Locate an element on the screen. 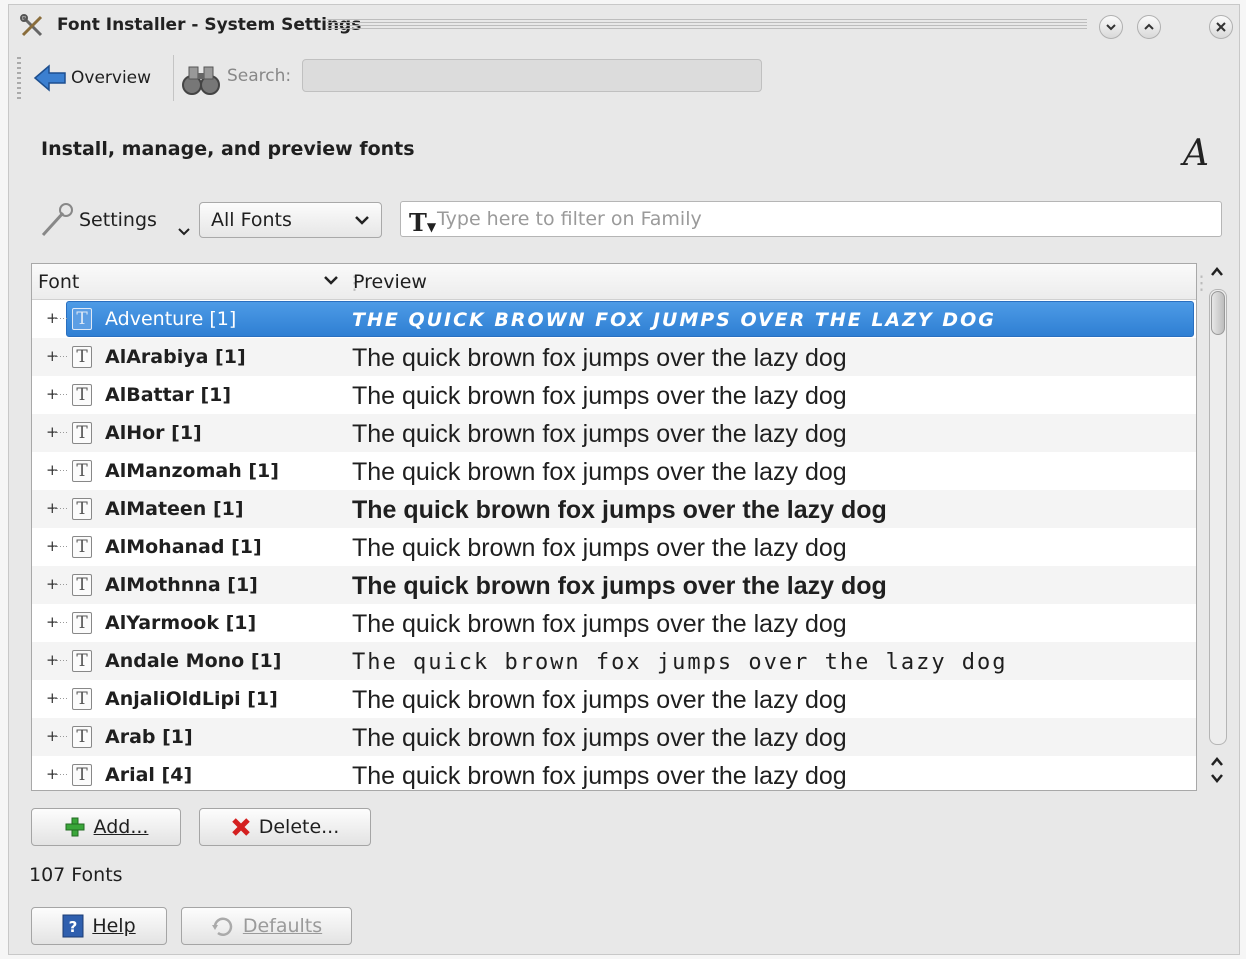  scroll-track is located at coordinates (1218, 517).